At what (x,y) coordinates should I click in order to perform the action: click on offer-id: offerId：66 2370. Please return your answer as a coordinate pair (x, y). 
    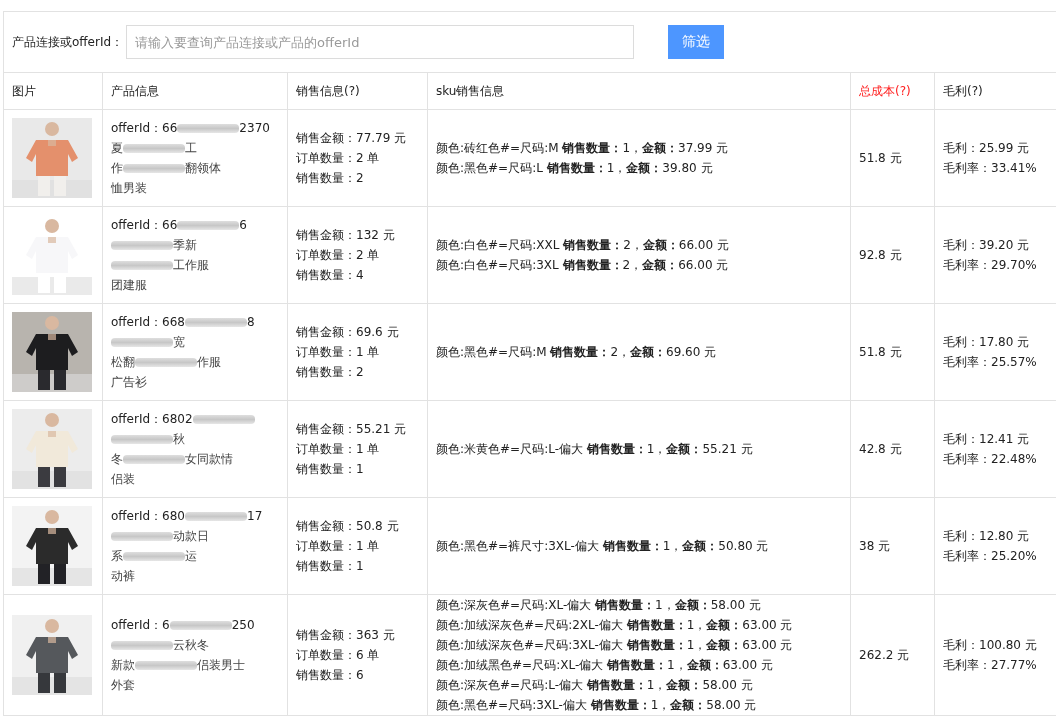
    Looking at the image, I should click on (191, 128).